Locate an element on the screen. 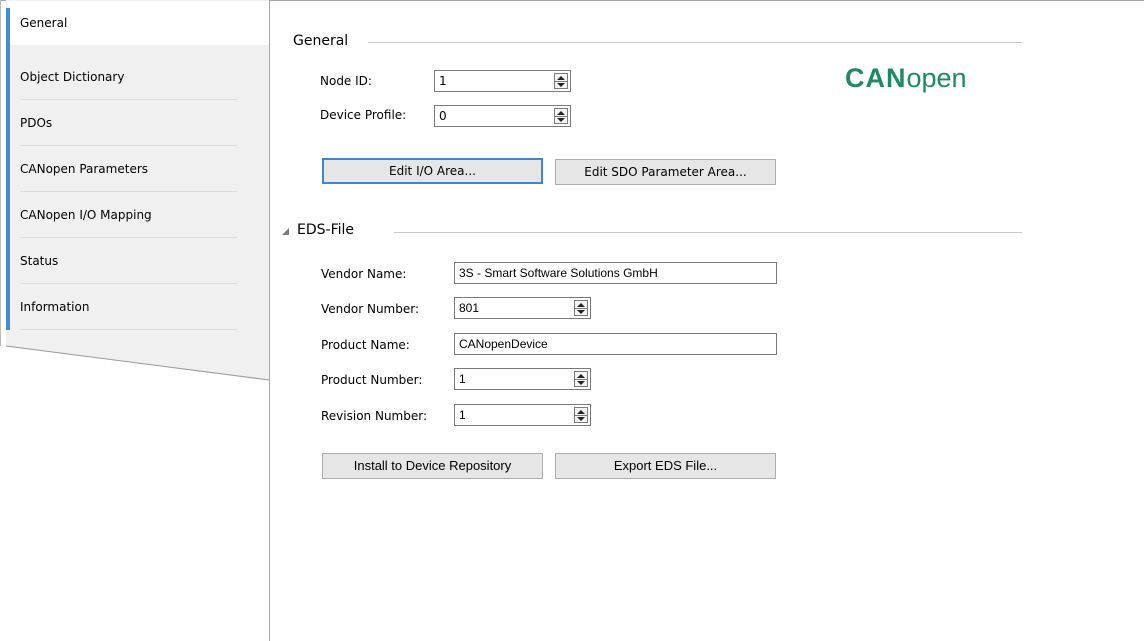 The width and height of the screenshot is (1144, 641). vendor-name-label: Vendor Name: is located at coordinates (364, 274).